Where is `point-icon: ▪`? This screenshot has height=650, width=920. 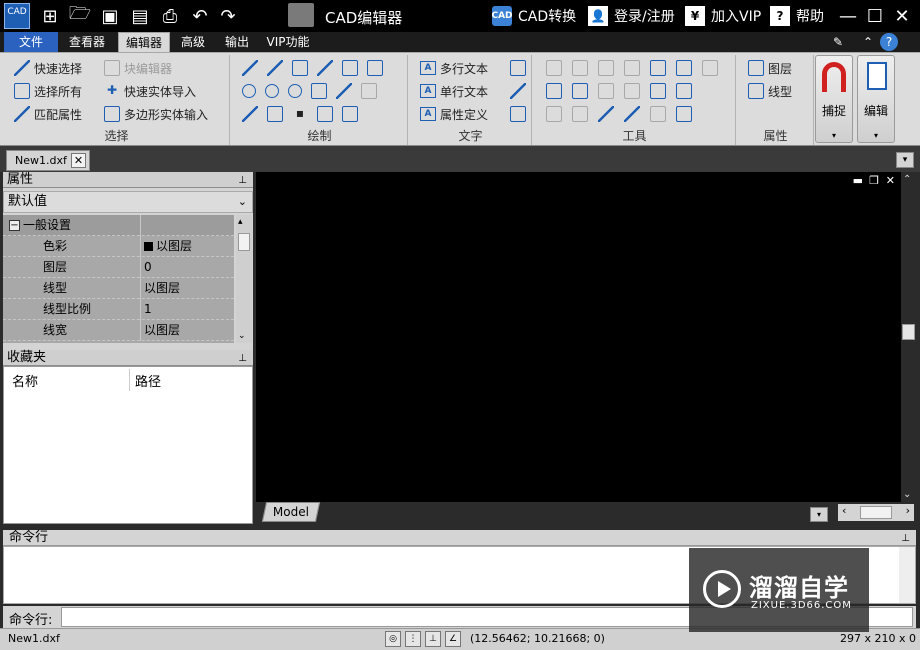
point-icon: ▪ is located at coordinates (300, 114).